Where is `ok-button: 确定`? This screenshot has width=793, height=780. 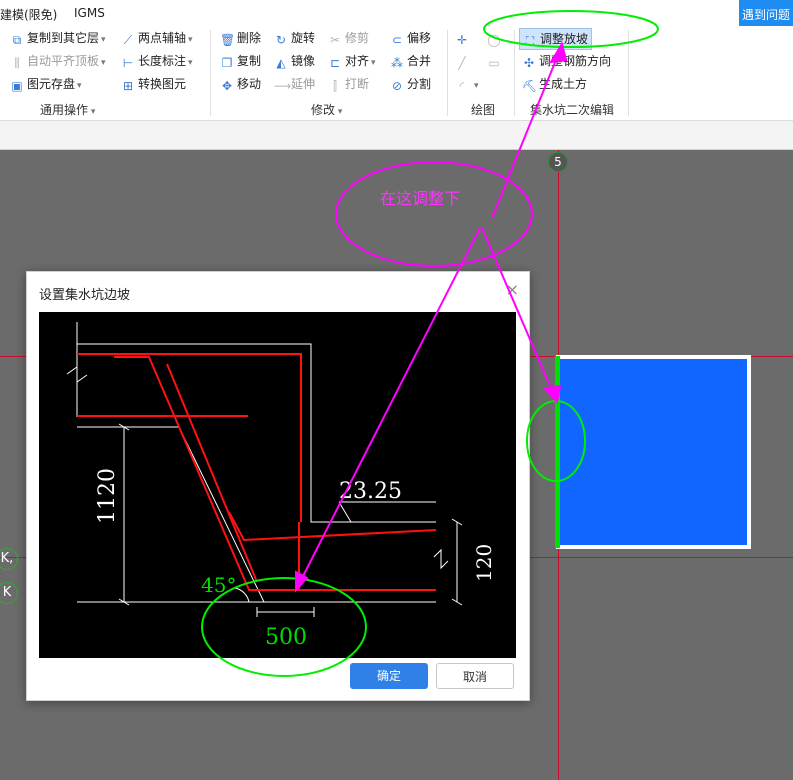
ok-button: 确定 is located at coordinates (389, 676).